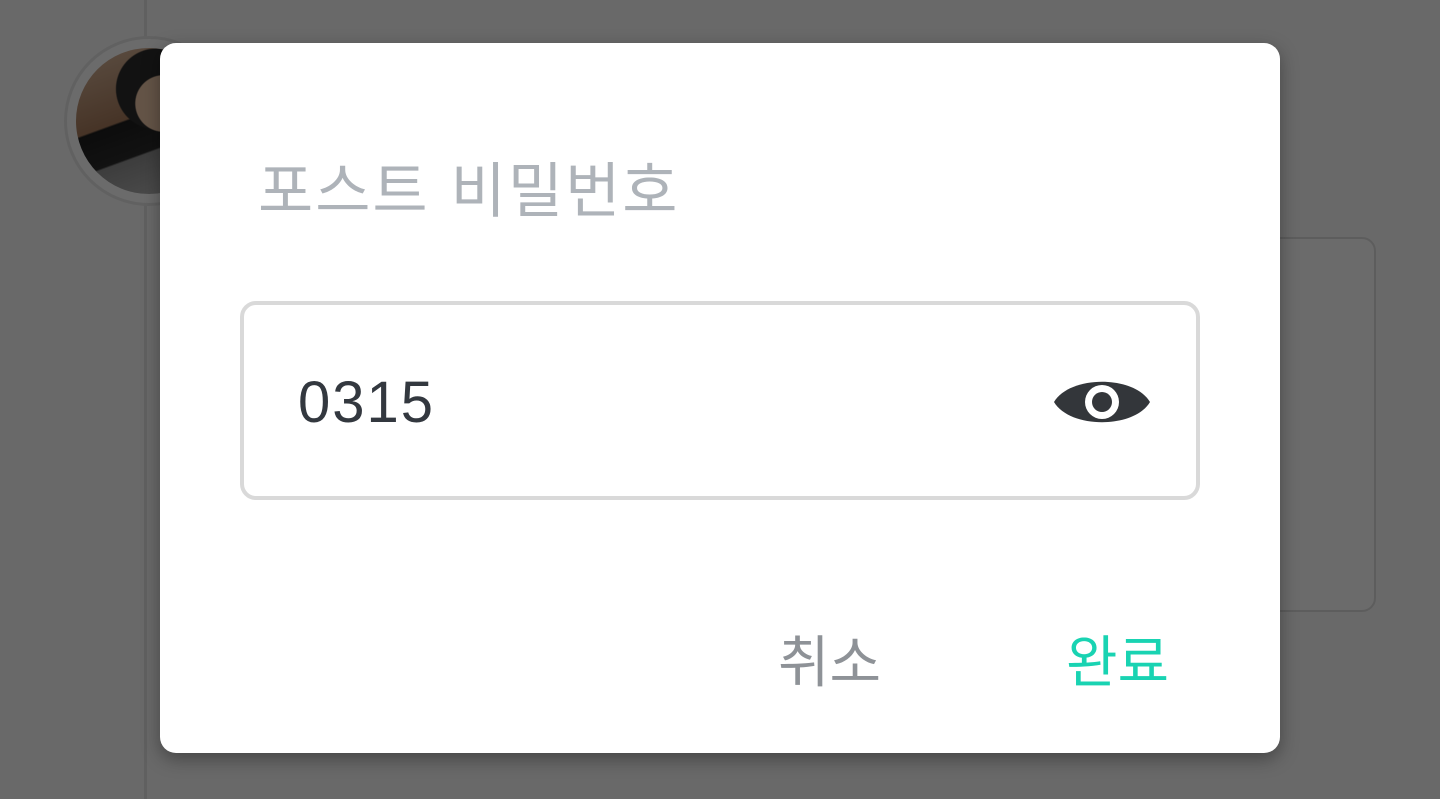  I want to click on done-button: 완료, so click(1117, 658).